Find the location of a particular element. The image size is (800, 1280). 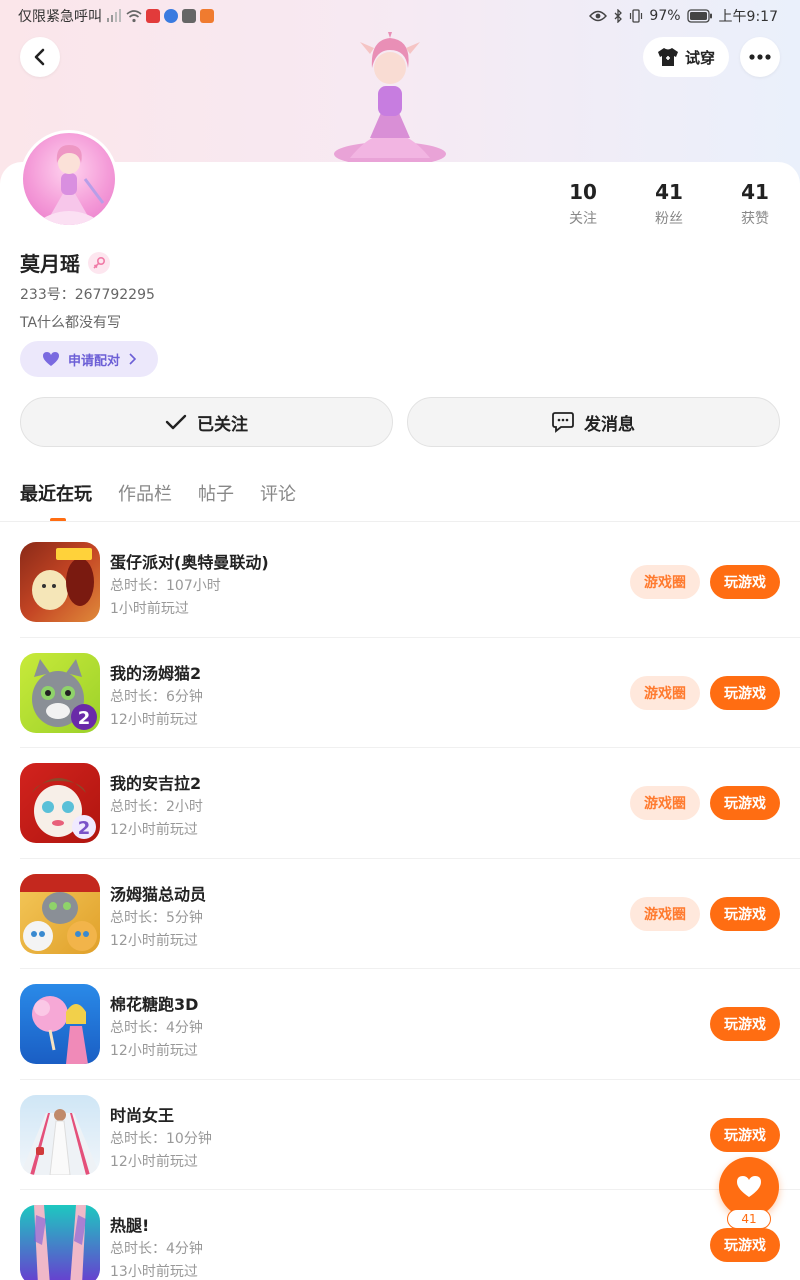

like-fab-button is located at coordinates (749, 1187).